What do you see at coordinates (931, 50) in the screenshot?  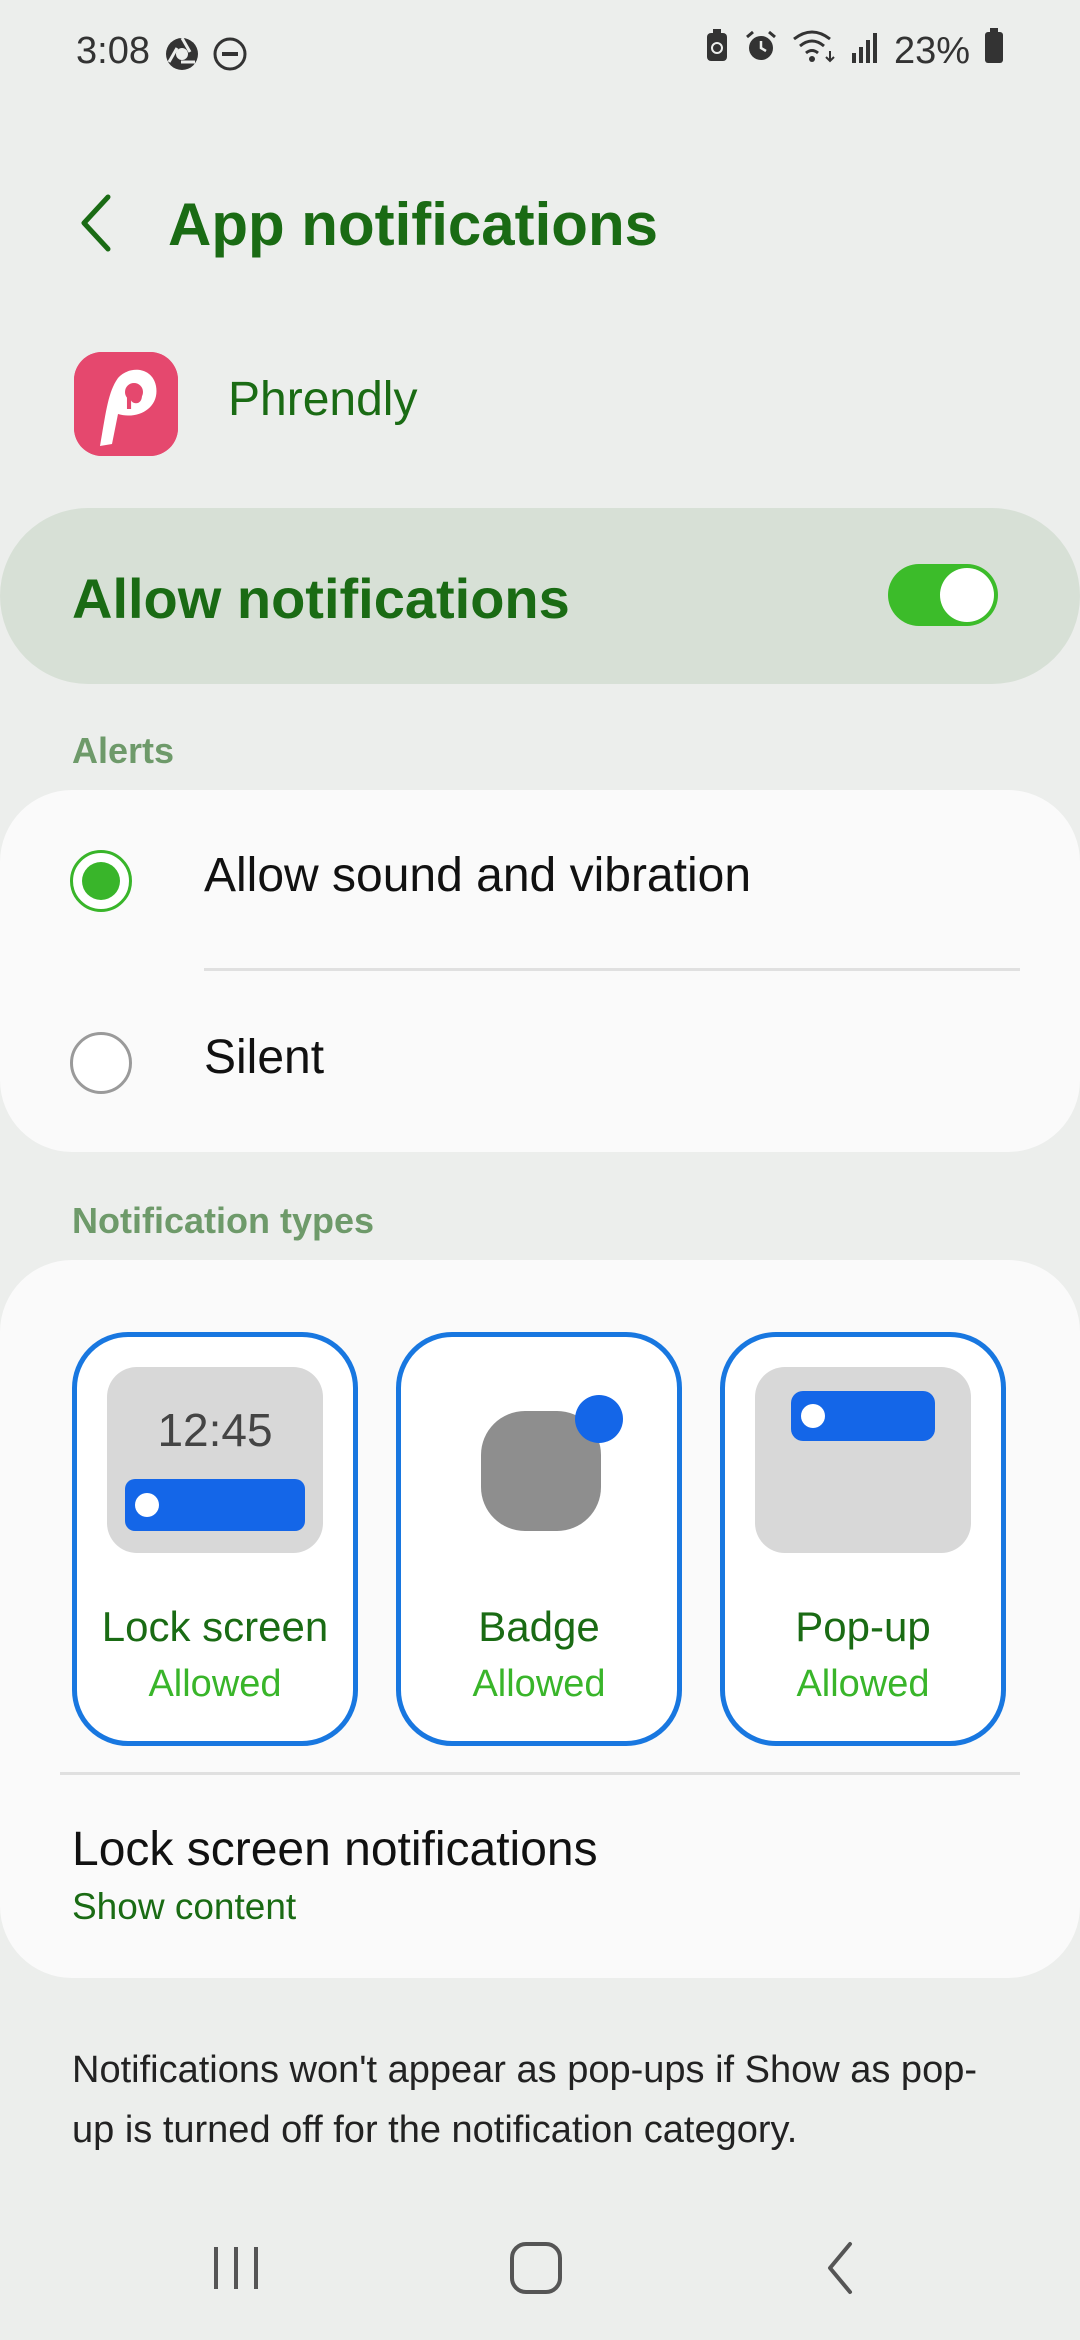 I see `battery-percent: 23%` at bounding box center [931, 50].